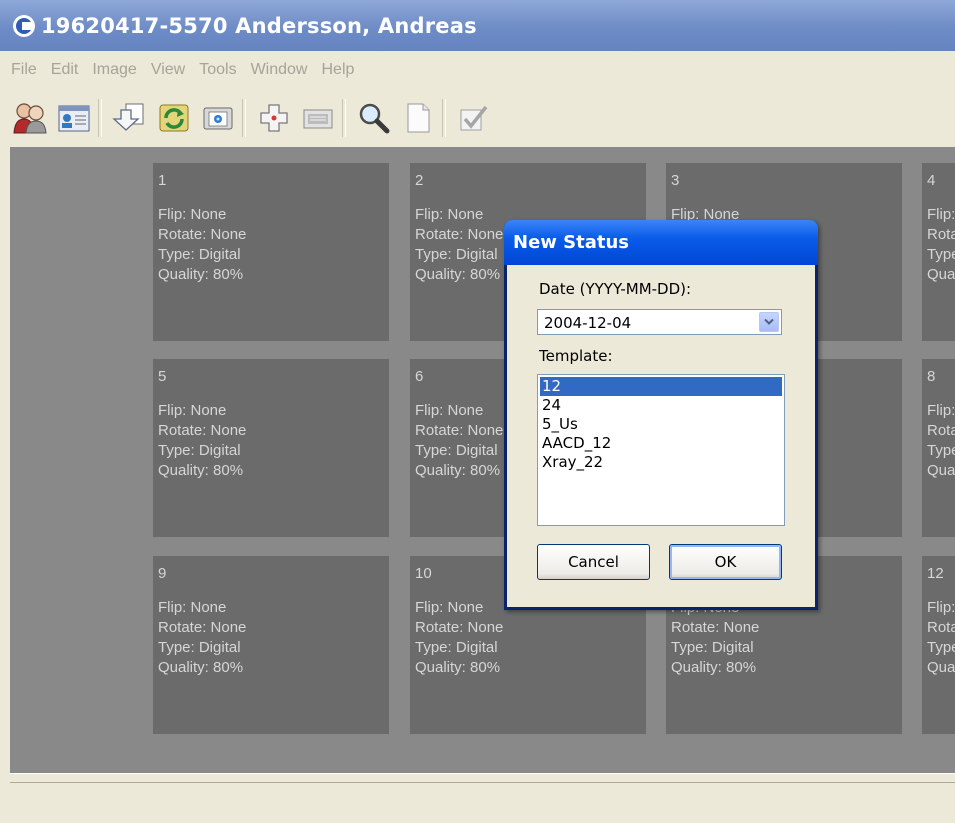 This screenshot has height=823, width=955. What do you see at coordinates (114, 70) in the screenshot?
I see `menu-image: Image` at bounding box center [114, 70].